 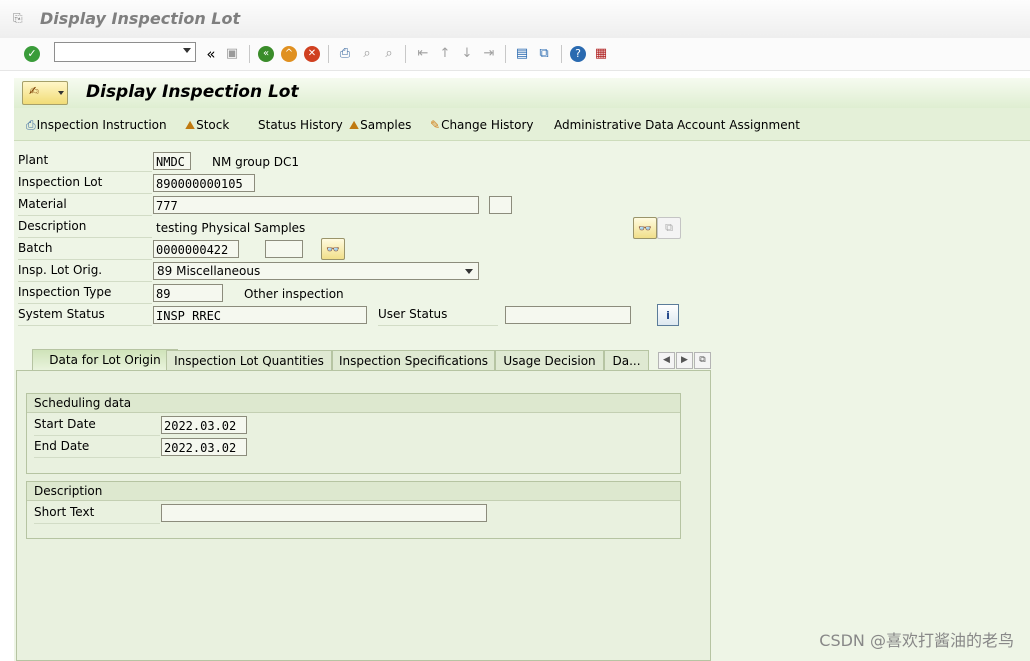 I want to click on back-chevron-icon: «, so click(x=211, y=54).